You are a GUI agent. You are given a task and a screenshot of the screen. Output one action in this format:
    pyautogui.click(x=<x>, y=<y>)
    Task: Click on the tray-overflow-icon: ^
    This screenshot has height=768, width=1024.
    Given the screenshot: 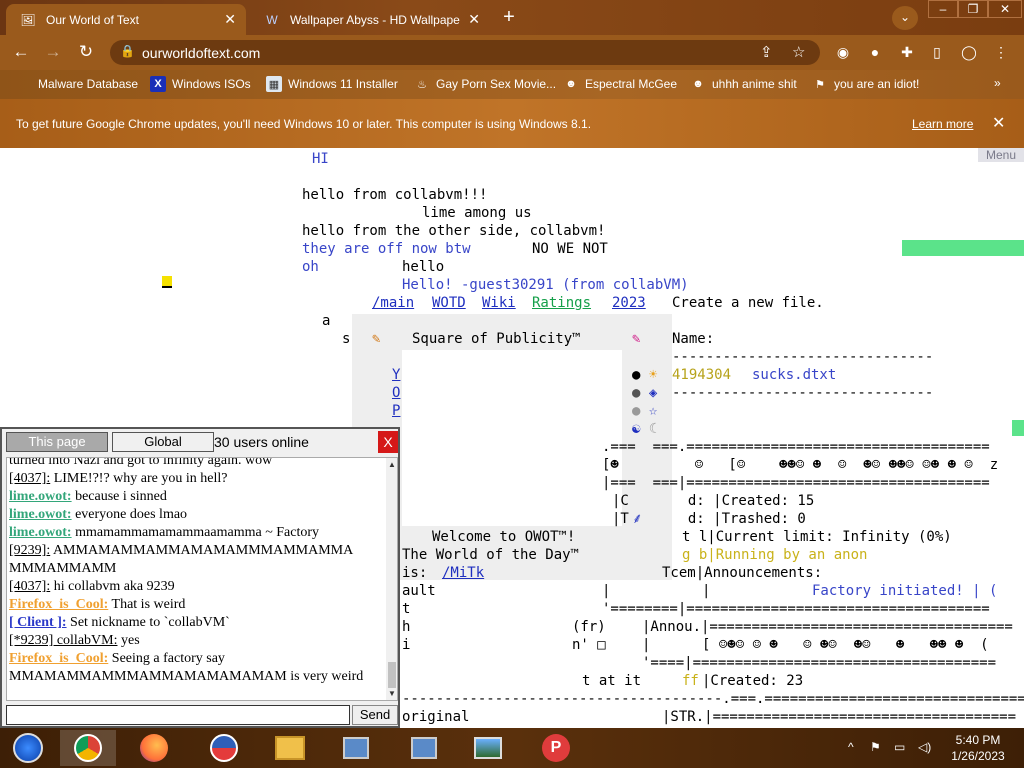 What is the action you would take?
    pyautogui.click(x=851, y=747)
    